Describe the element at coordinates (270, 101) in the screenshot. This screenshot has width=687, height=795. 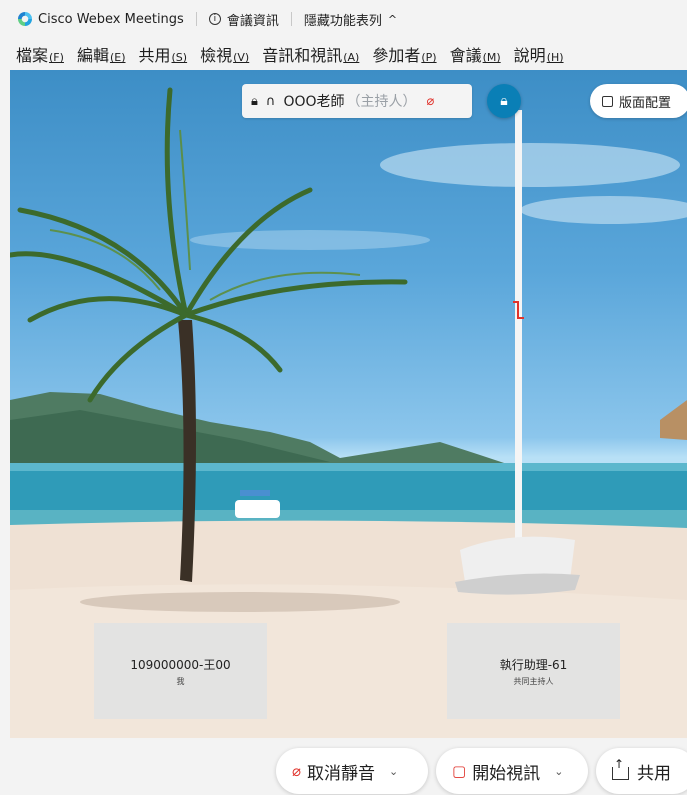
I see `headset-icon: ∩` at that location.